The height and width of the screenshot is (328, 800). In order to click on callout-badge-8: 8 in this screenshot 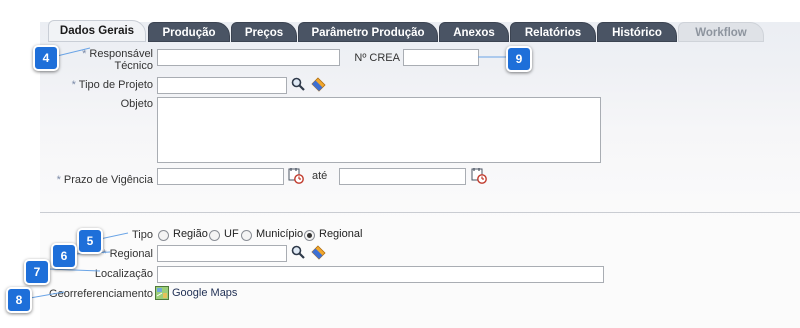, I will do `click(19, 300)`.